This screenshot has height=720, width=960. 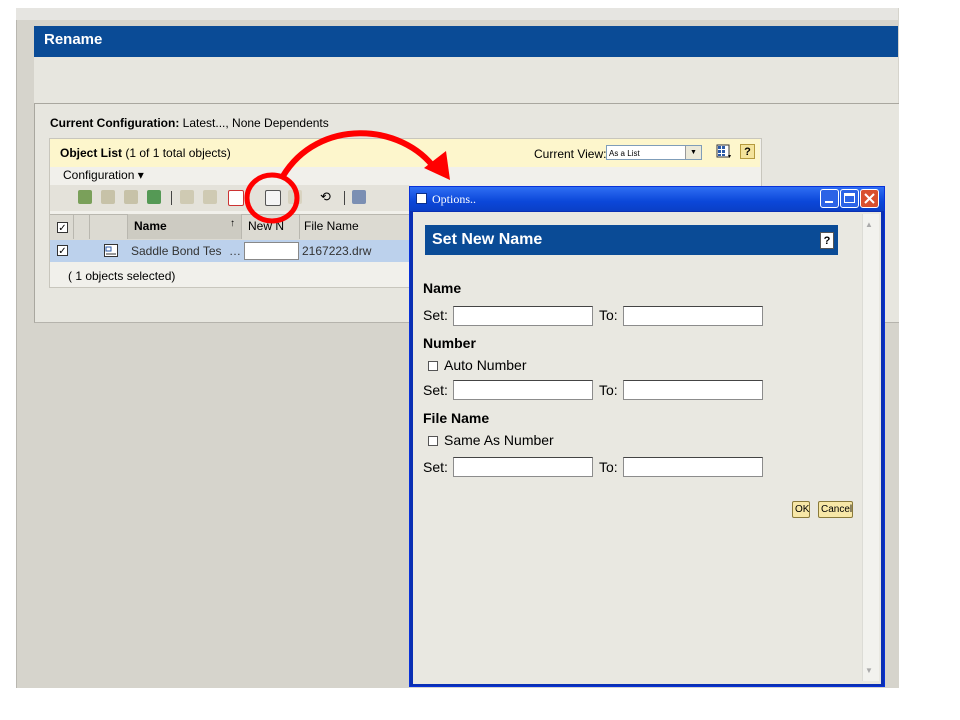 What do you see at coordinates (456, 418) in the screenshot?
I see `file-name-section-title: File Name` at bounding box center [456, 418].